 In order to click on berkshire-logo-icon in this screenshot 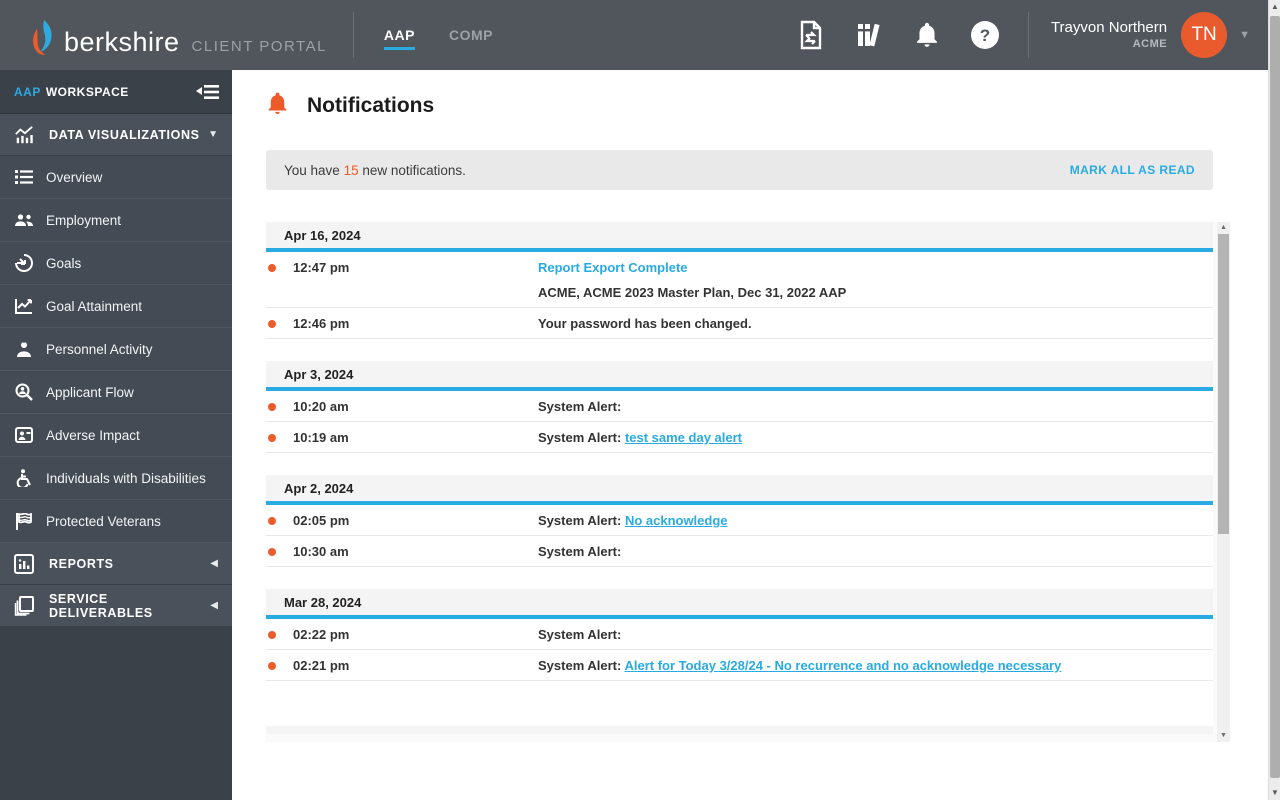, I will do `click(43, 40)`.